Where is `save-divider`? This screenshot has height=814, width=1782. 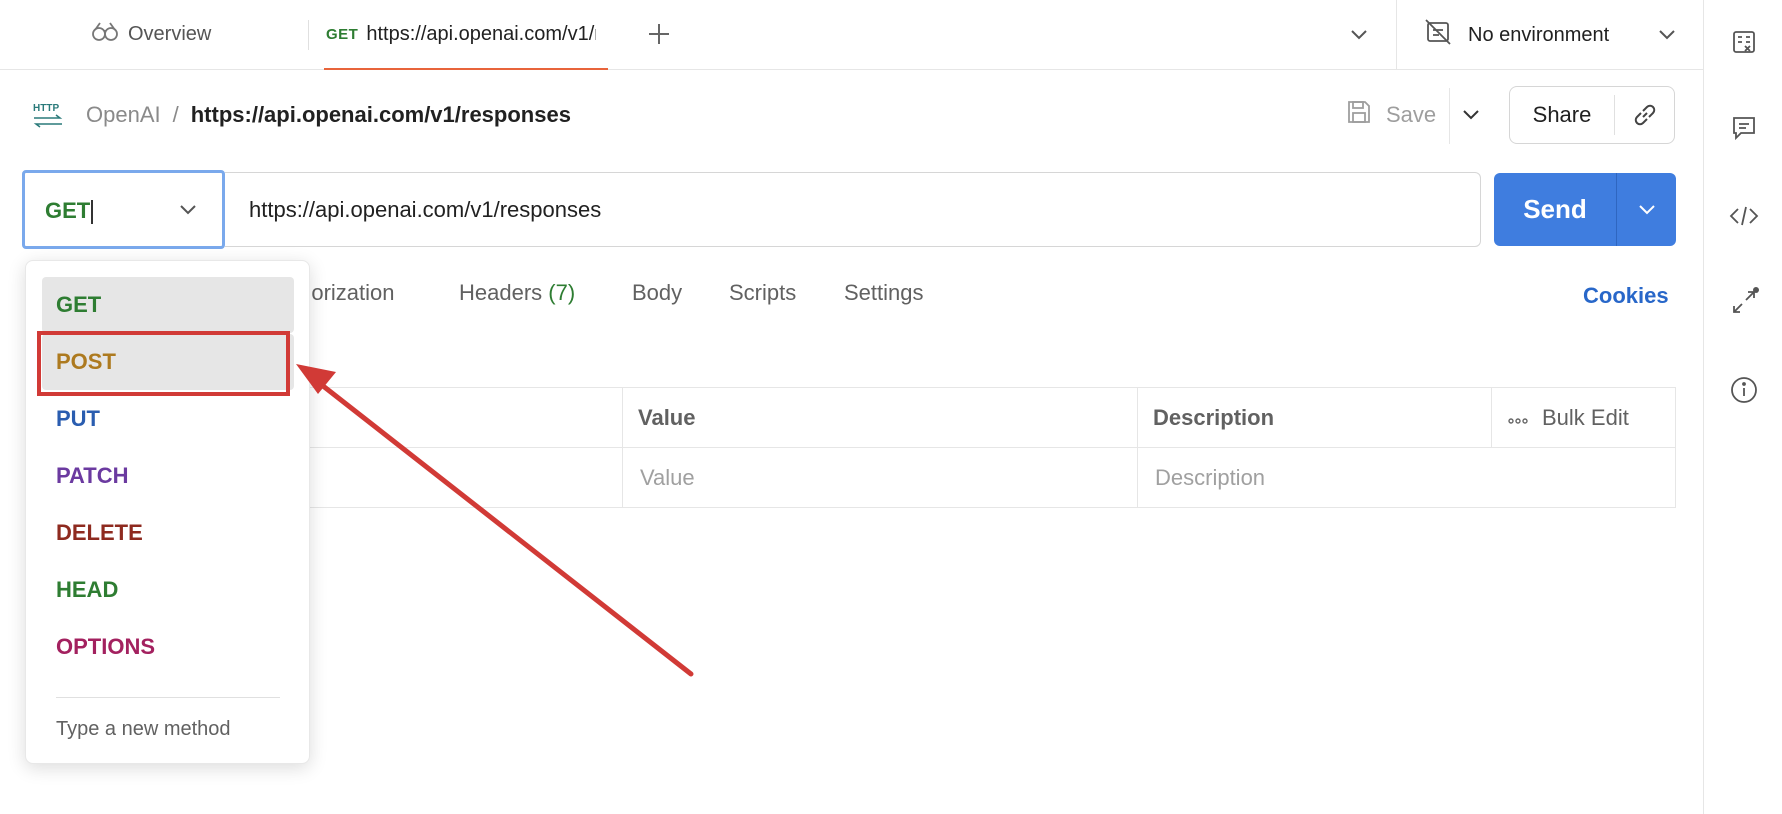 save-divider is located at coordinates (1449, 116).